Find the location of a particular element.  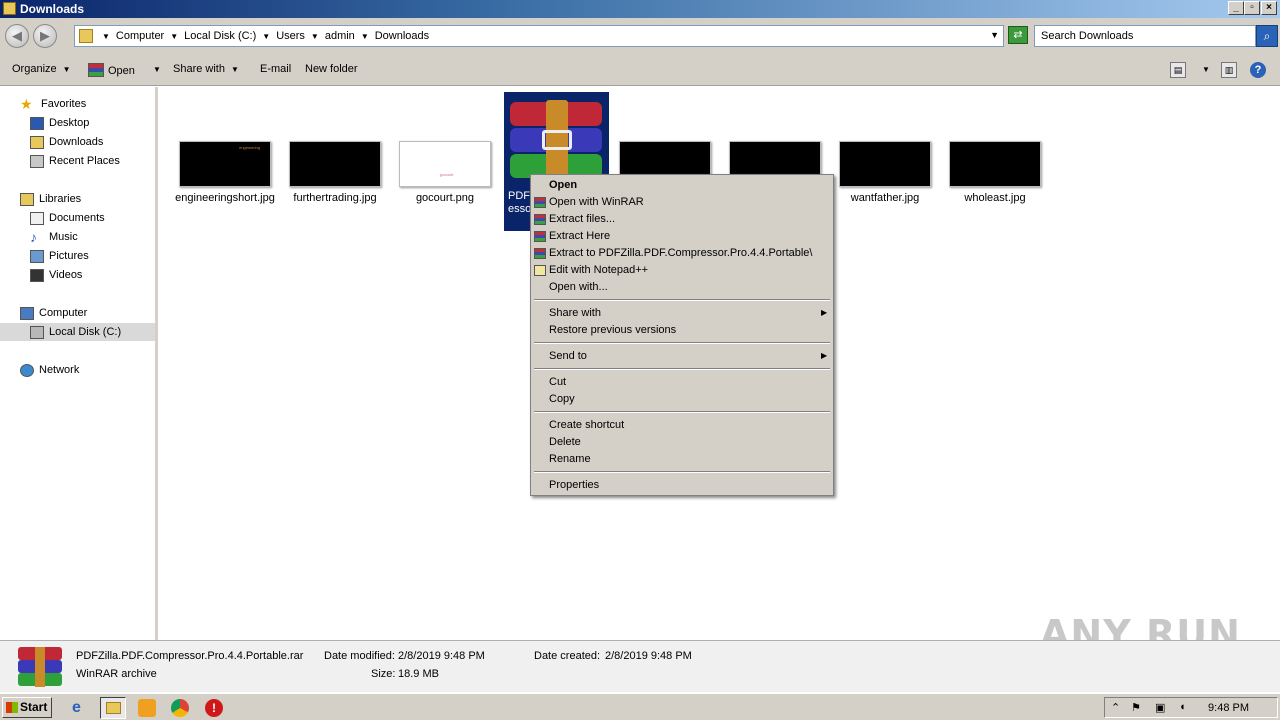

preview-pane-icon: ▥ is located at coordinates (1229, 70).